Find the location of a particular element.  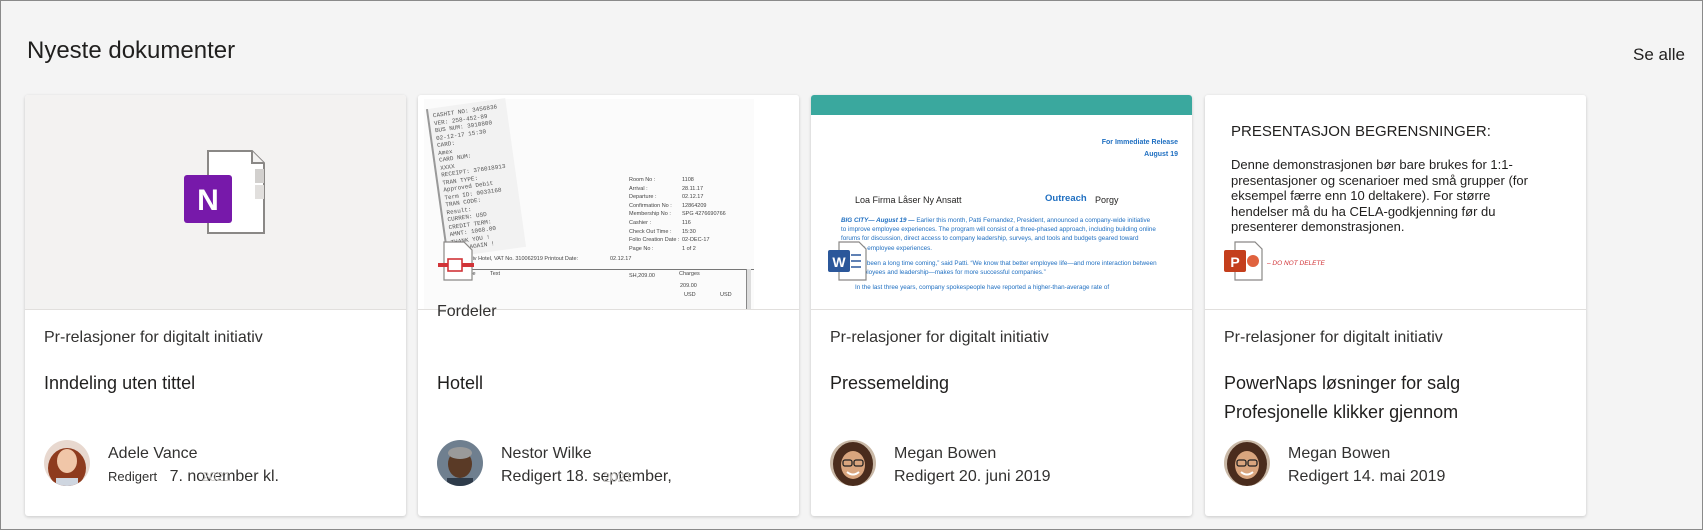

onenote-icon: N is located at coordinates (227, 192).